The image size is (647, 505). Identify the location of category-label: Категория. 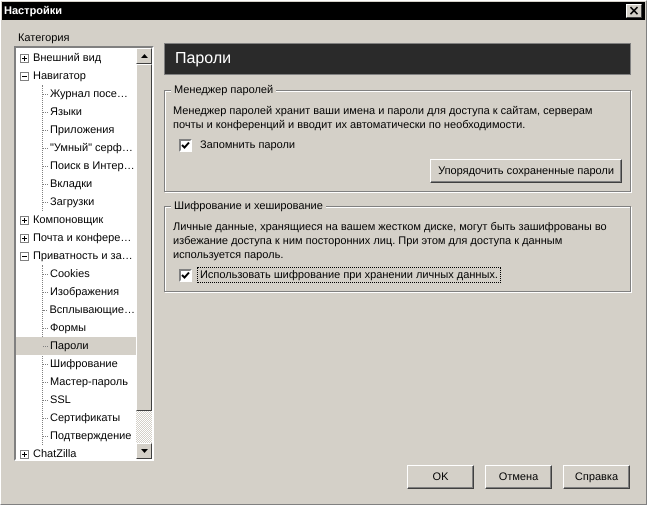
(43, 38).